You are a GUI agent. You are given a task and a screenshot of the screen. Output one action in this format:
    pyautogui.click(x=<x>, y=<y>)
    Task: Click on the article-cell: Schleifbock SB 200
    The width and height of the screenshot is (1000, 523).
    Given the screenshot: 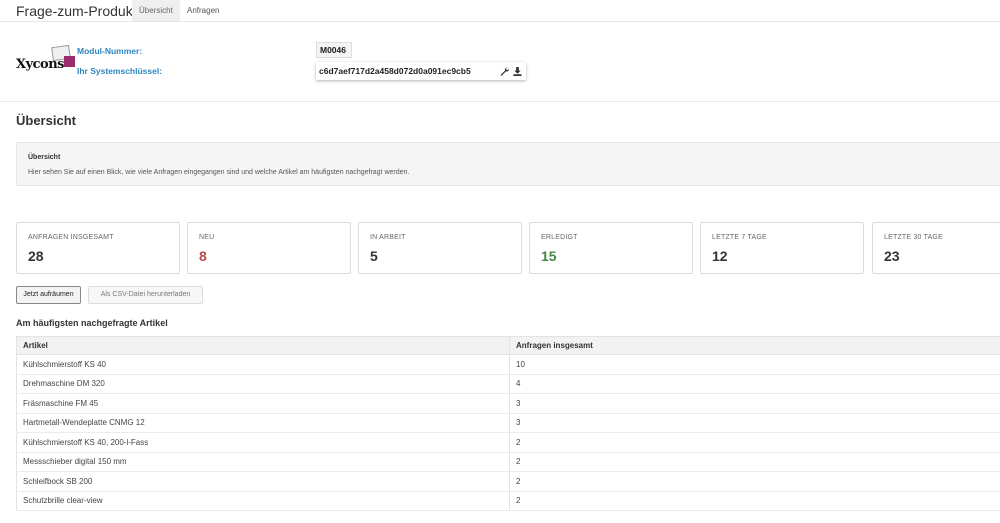 What is the action you would take?
    pyautogui.click(x=263, y=481)
    